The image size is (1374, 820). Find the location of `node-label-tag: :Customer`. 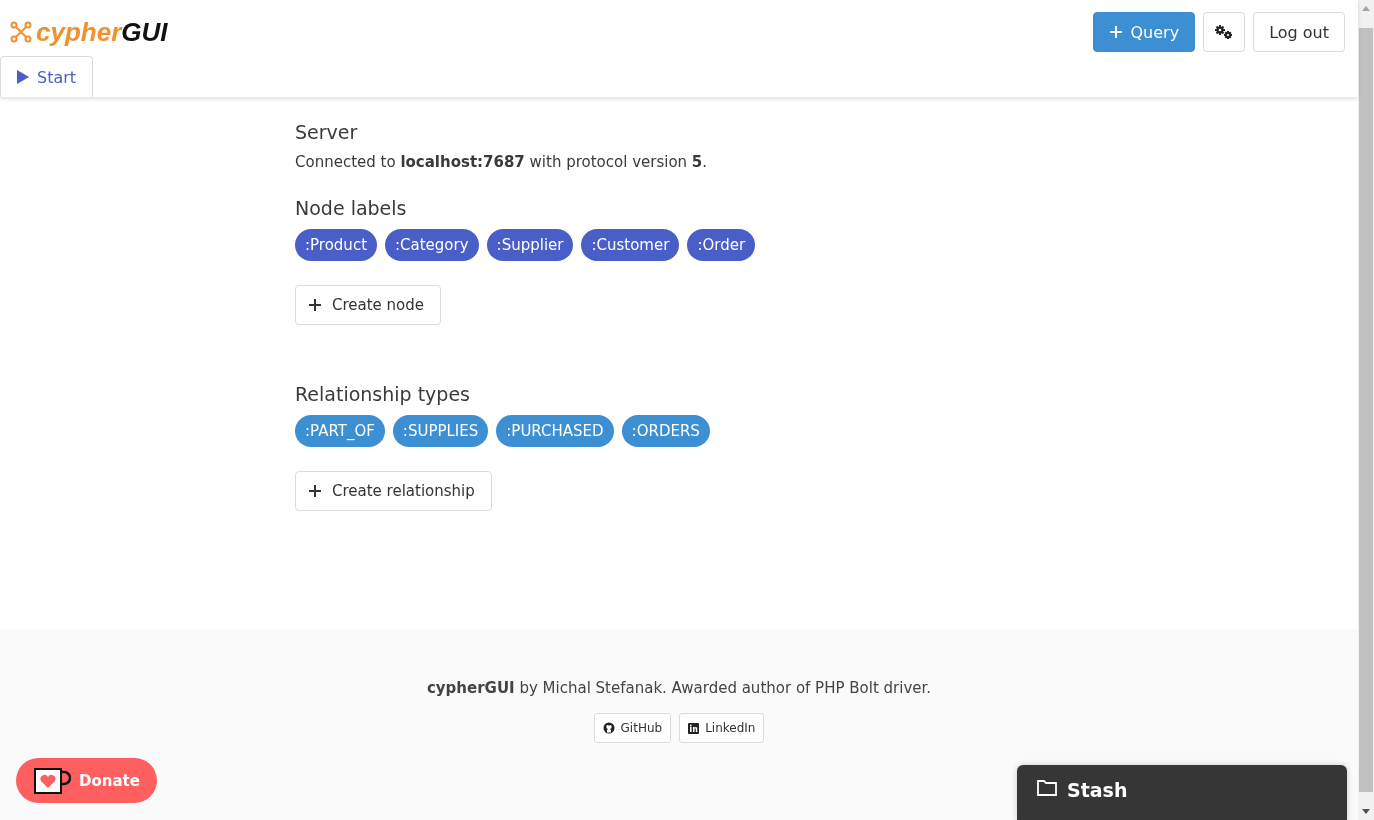

node-label-tag: :Customer is located at coordinates (630, 245).